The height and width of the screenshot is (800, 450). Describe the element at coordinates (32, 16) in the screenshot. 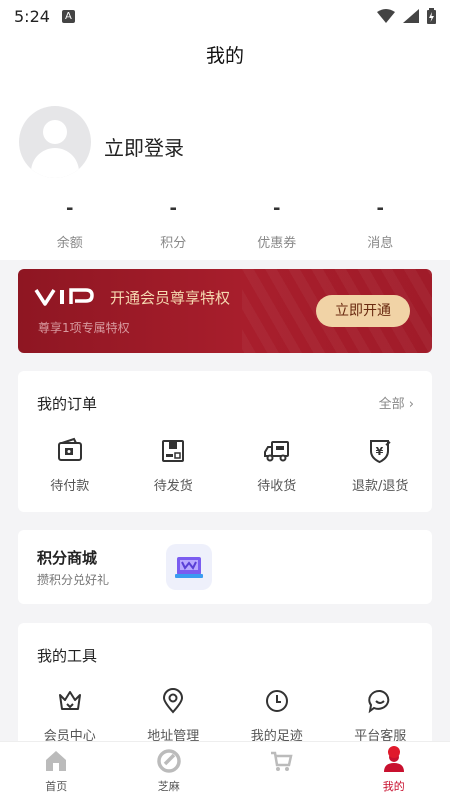

I see `status-time: 5:24` at that location.